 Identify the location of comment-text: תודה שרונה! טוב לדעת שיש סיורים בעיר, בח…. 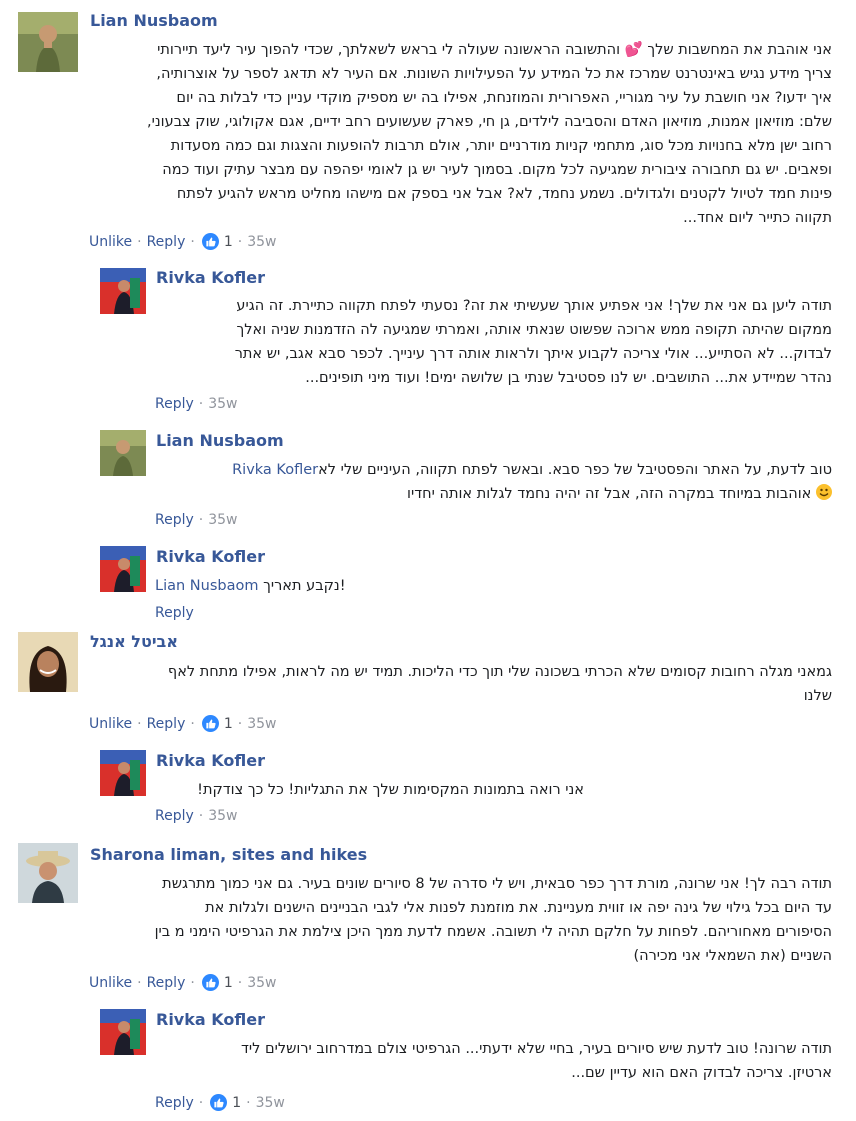
(492, 1061).